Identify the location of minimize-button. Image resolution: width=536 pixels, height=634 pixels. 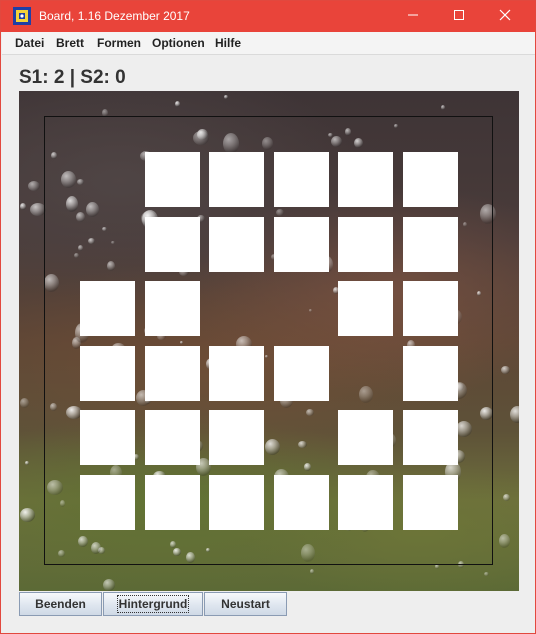
(413, 16).